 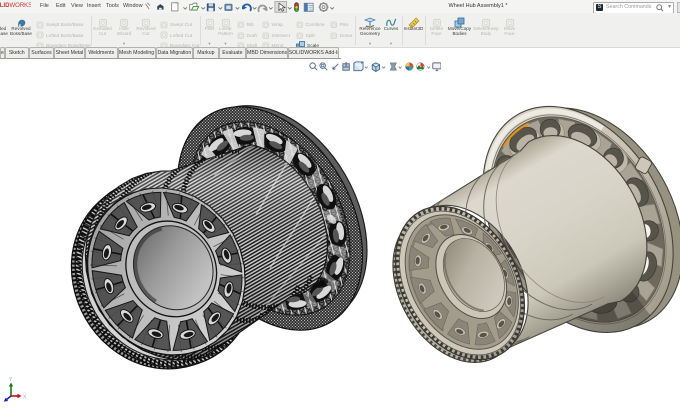 I want to click on svg-text: X, so click(x=25, y=398).